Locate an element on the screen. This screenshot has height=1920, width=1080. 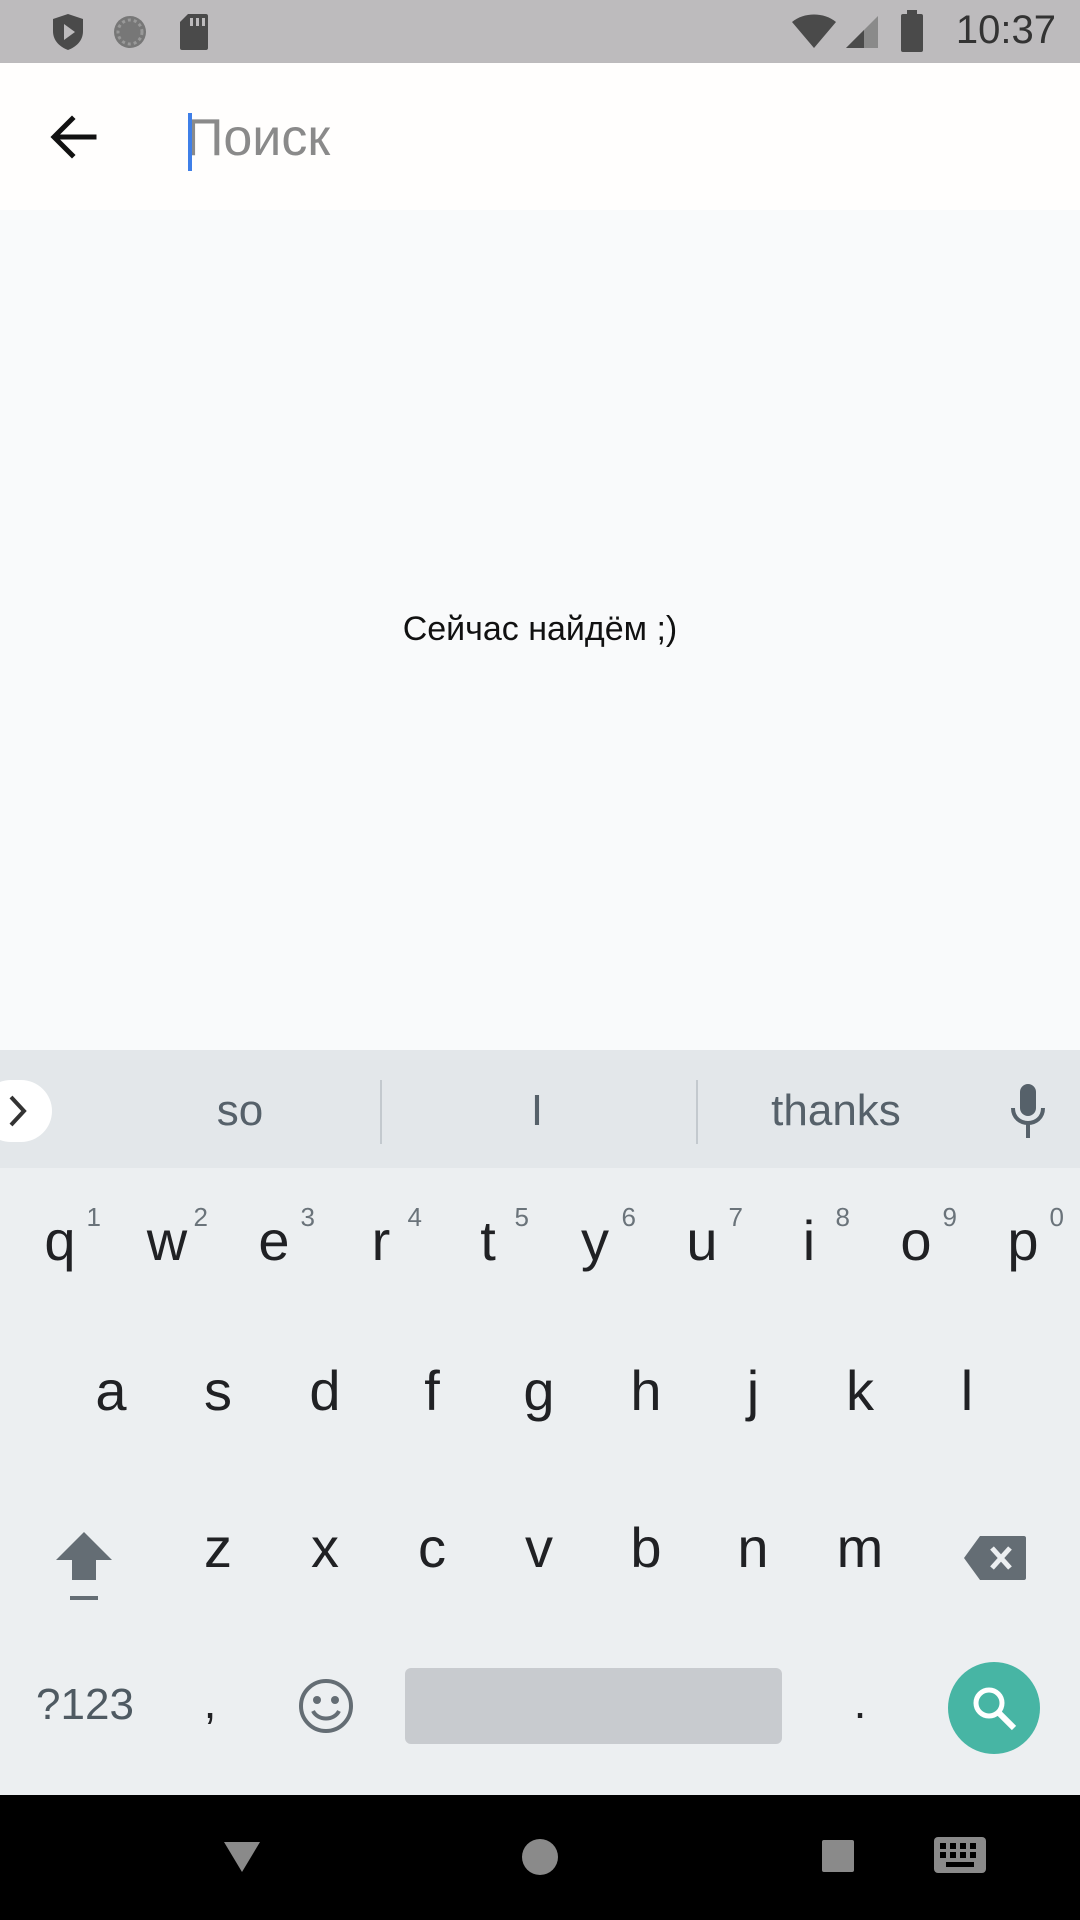
key-j: j is located at coordinates (753, 1390).